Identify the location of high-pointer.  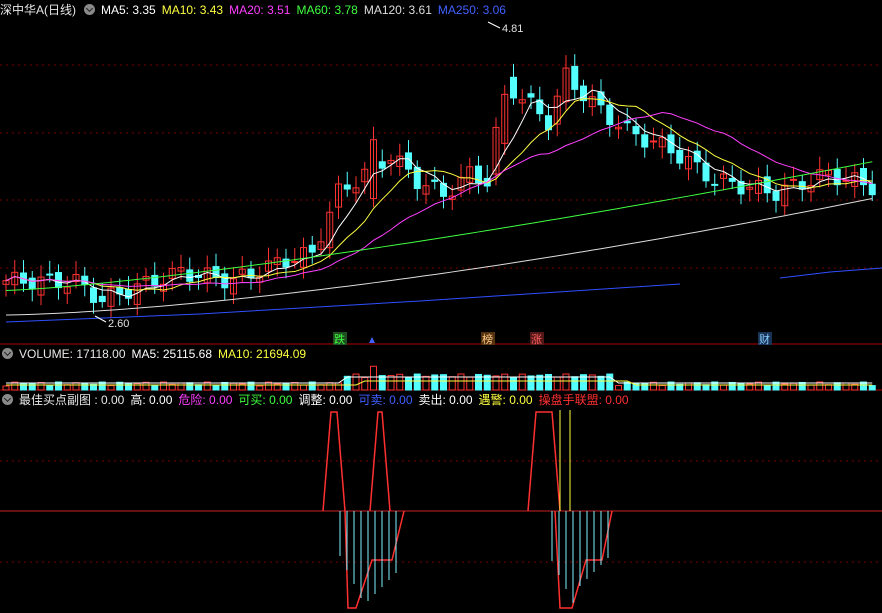
(494, 25).